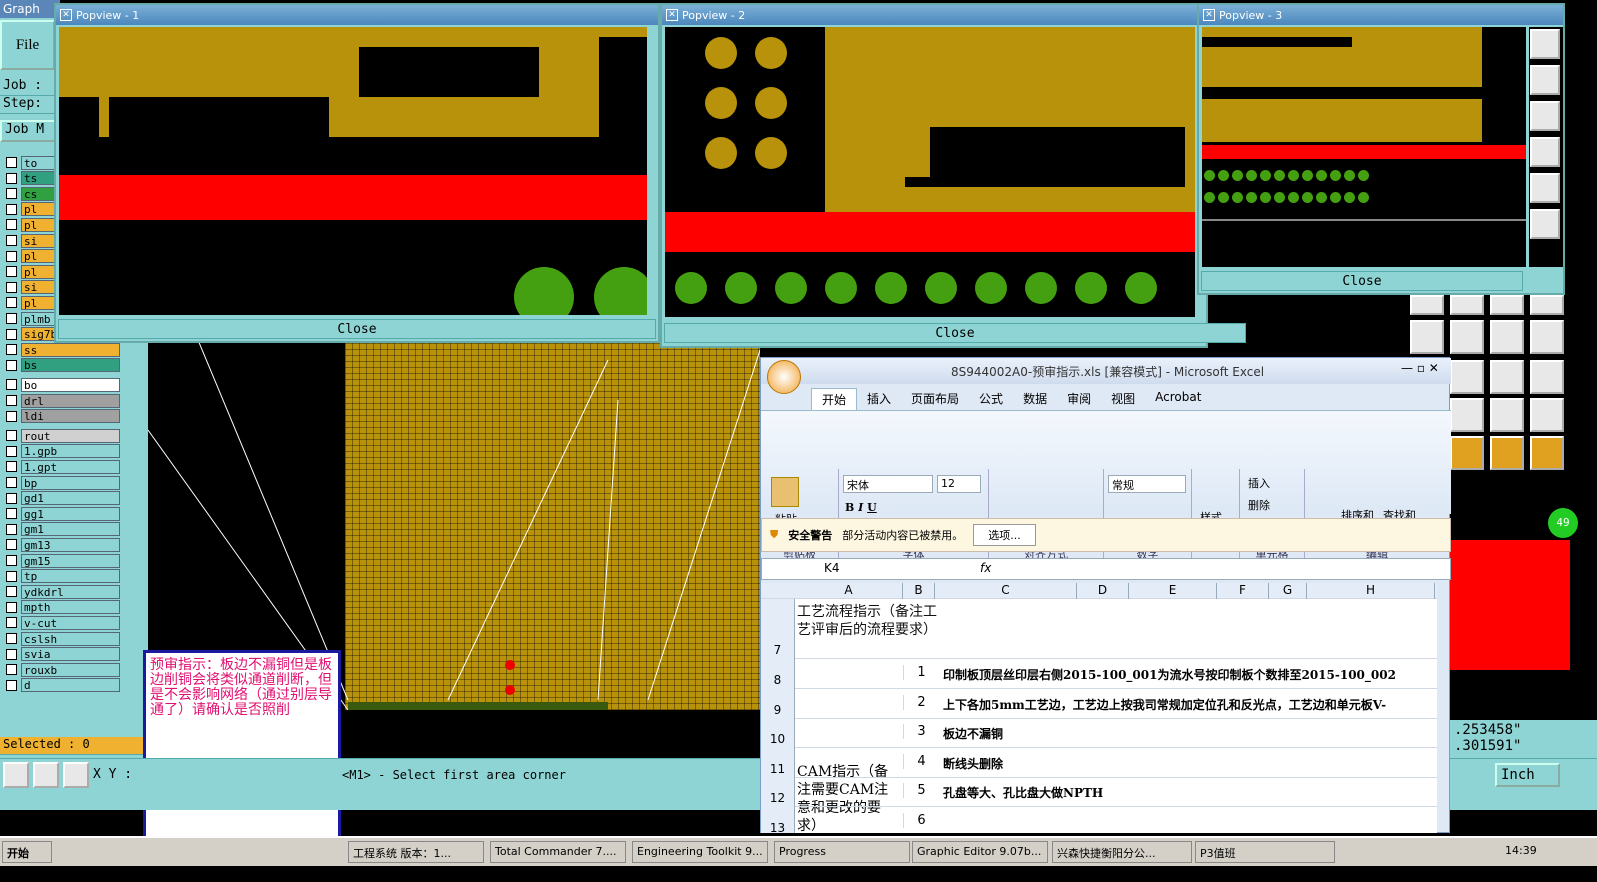 The height and width of the screenshot is (882, 1597). I want to click on expand-icon, so click(1545, 224).